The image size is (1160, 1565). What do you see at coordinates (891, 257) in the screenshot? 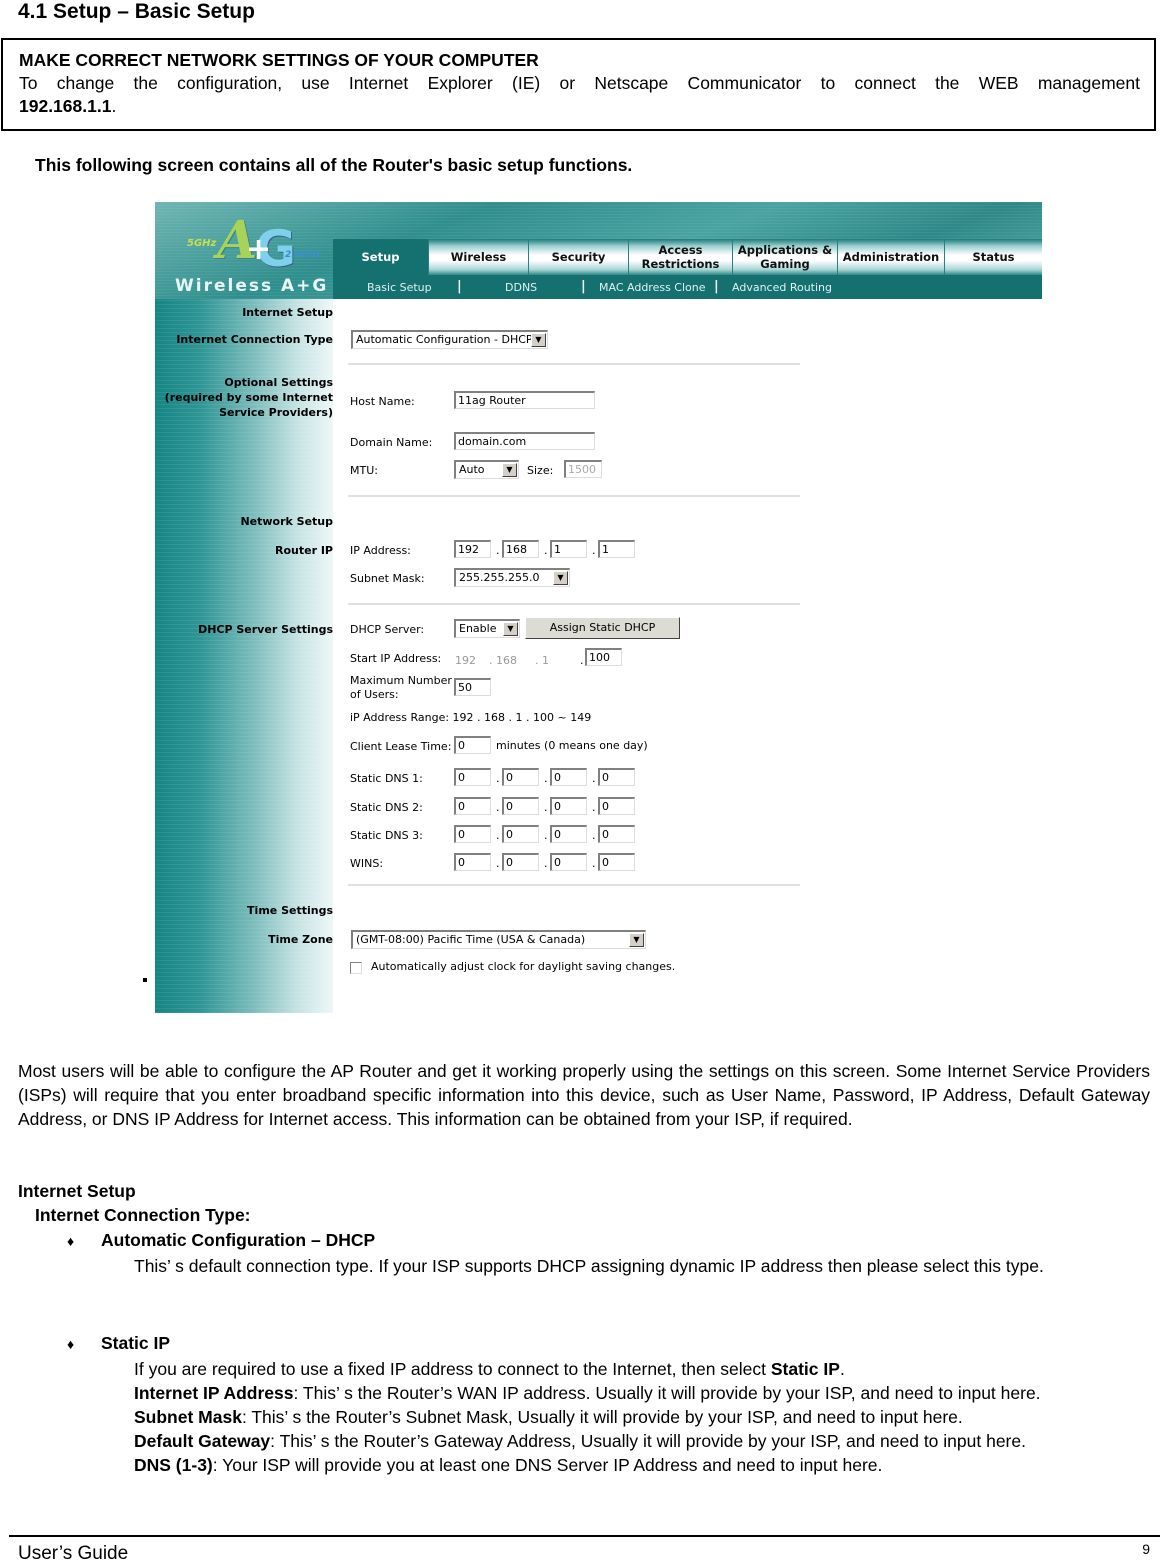
I see `tab-administration: Administration` at bounding box center [891, 257].